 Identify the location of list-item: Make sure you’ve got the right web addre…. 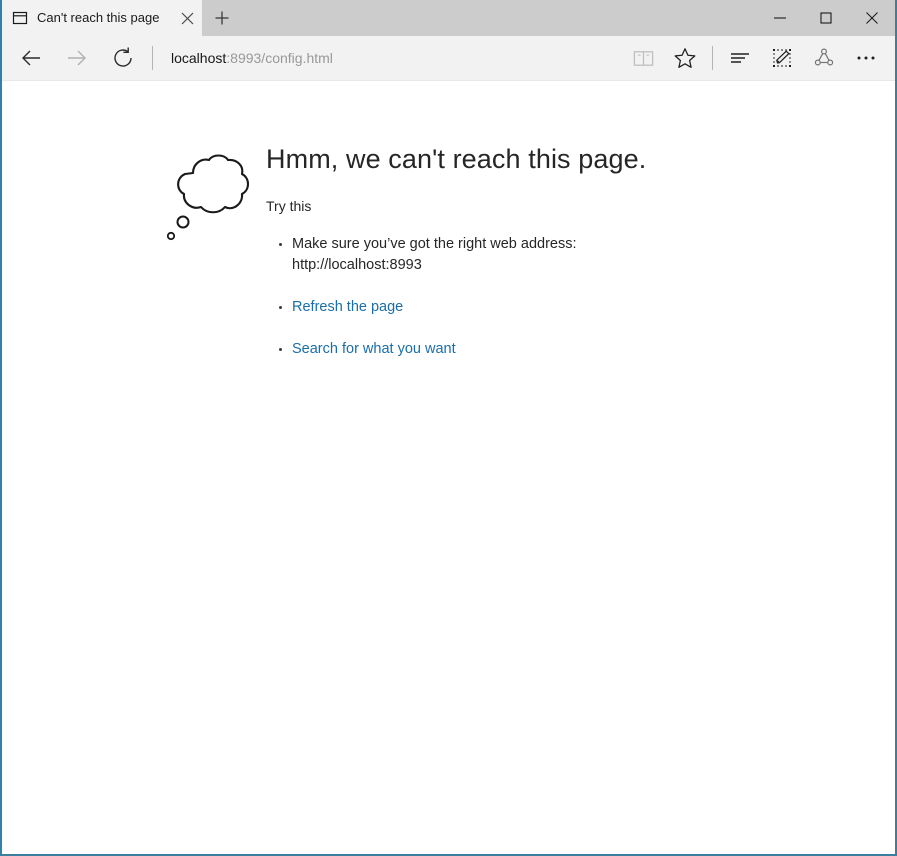
(456, 255).